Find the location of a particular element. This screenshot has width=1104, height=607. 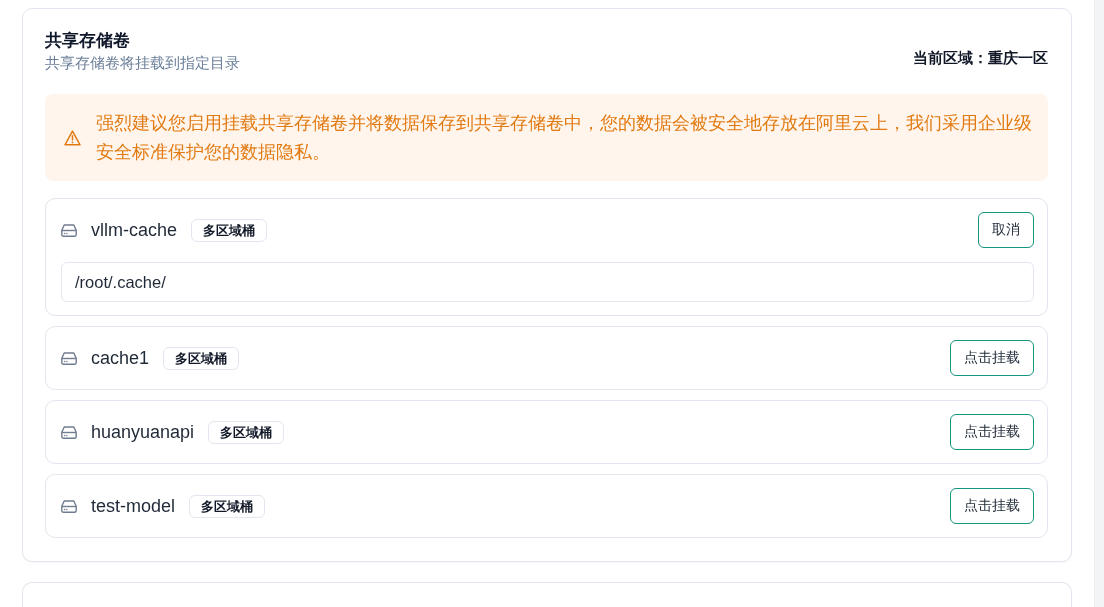

volume-name: vllm-cache is located at coordinates (134, 230).